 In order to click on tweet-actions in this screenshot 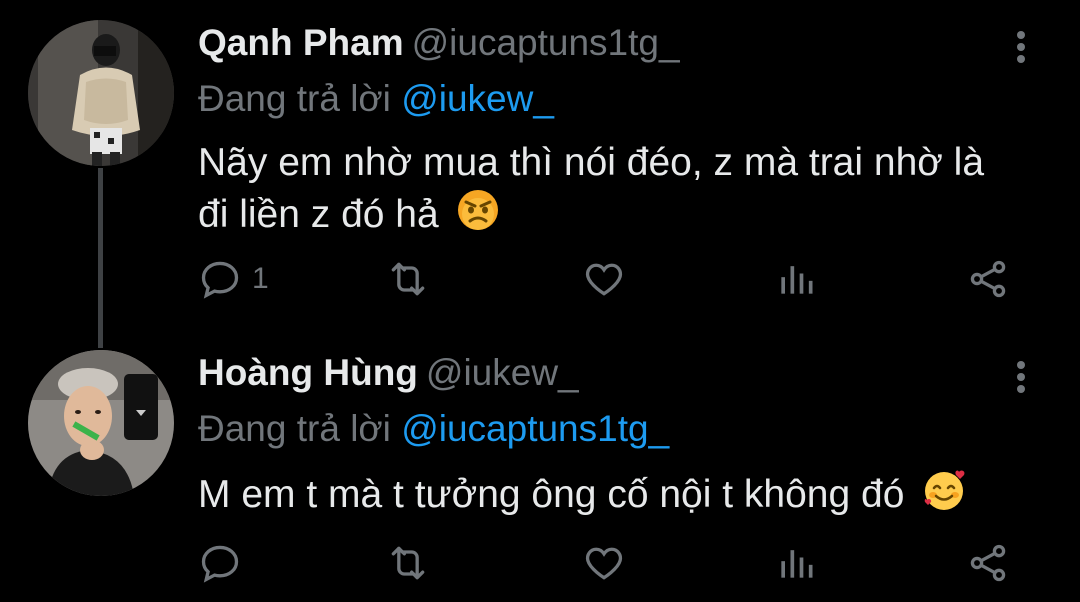, I will do `click(613, 565)`.